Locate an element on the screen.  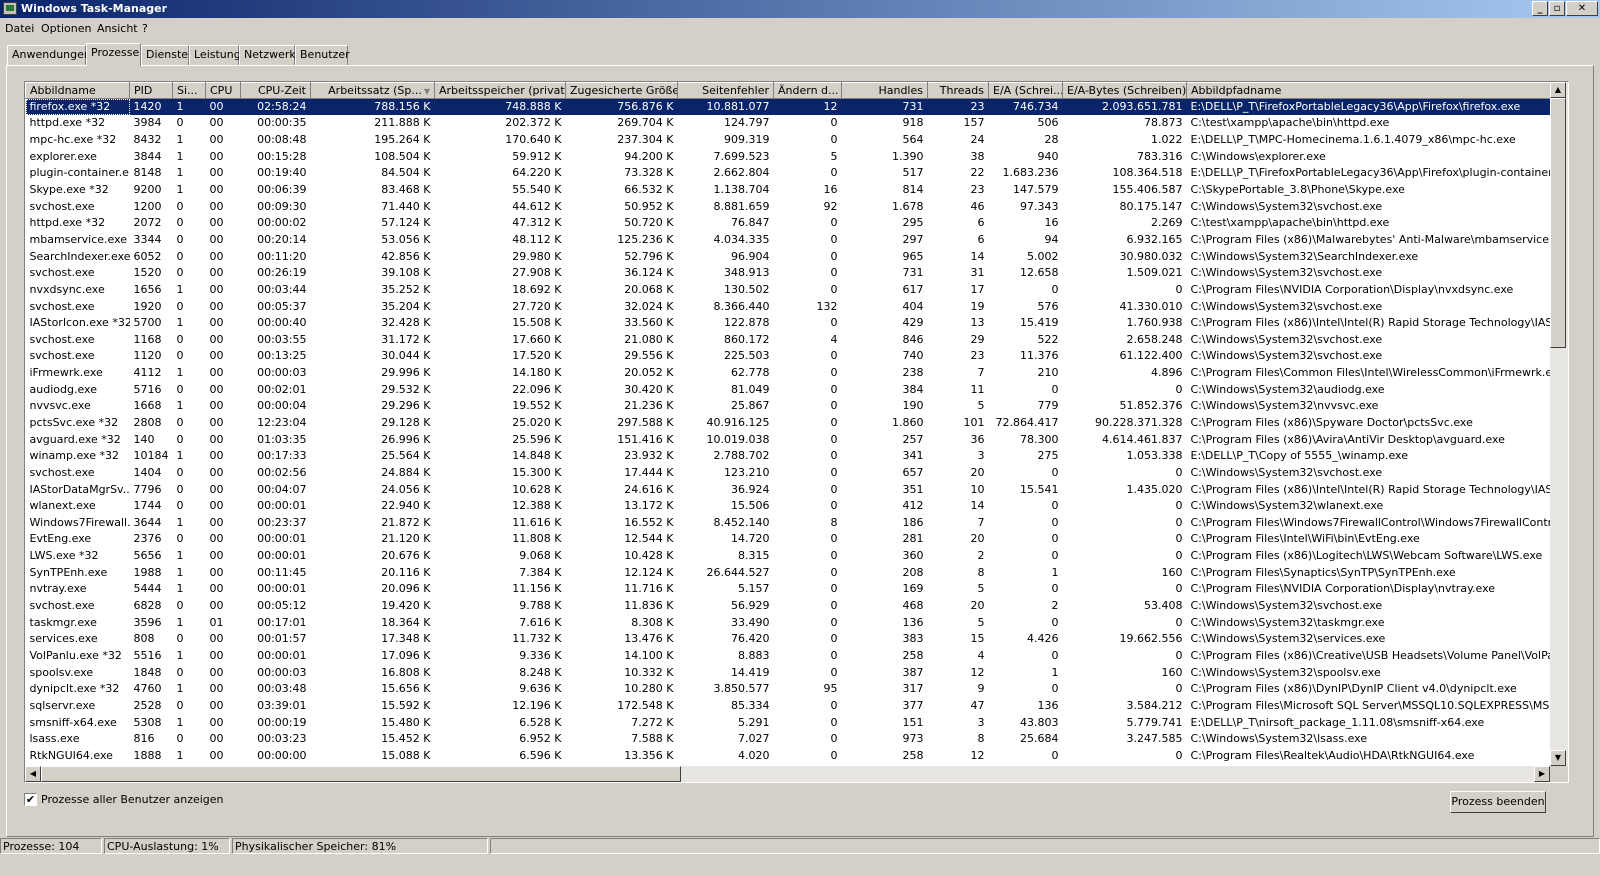
column-header: Abbildpfadname is located at coordinates (1368, 90).